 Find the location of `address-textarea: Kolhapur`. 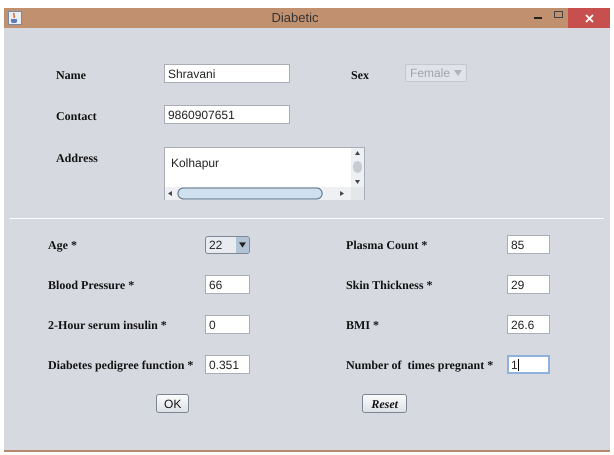

address-textarea: Kolhapur is located at coordinates (264, 173).